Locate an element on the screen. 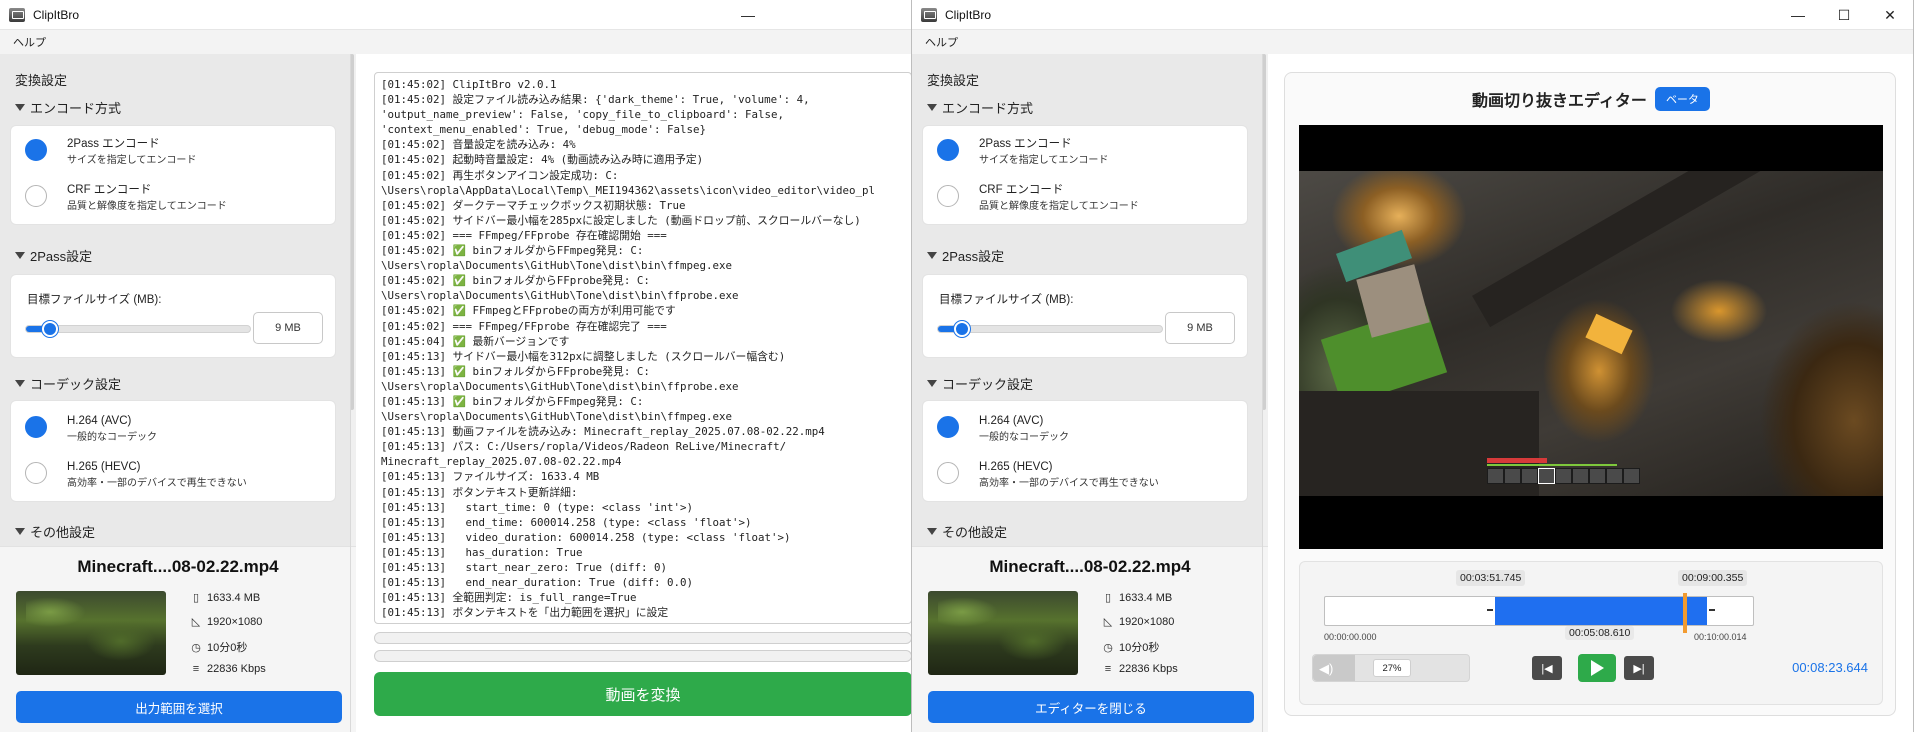  twopass-card: 目標ファイルサイズ (MB): 9 MB is located at coordinates (173, 316).